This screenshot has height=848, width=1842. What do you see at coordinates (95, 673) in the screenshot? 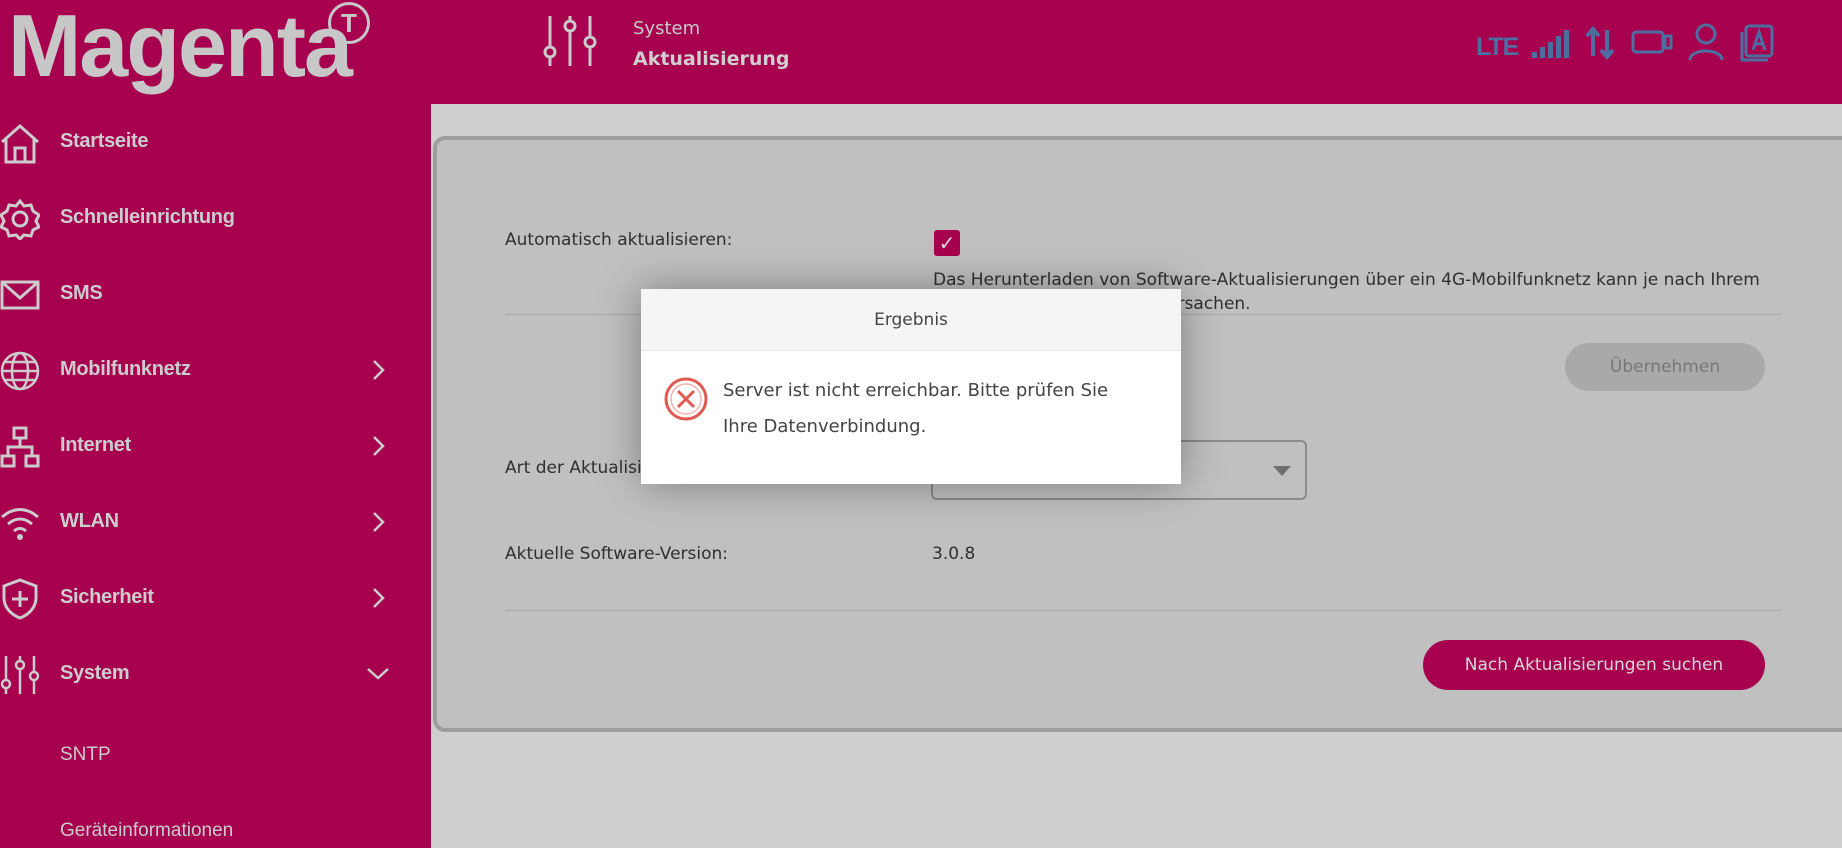
I see `sidebar-item-label: System` at bounding box center [95, 673].